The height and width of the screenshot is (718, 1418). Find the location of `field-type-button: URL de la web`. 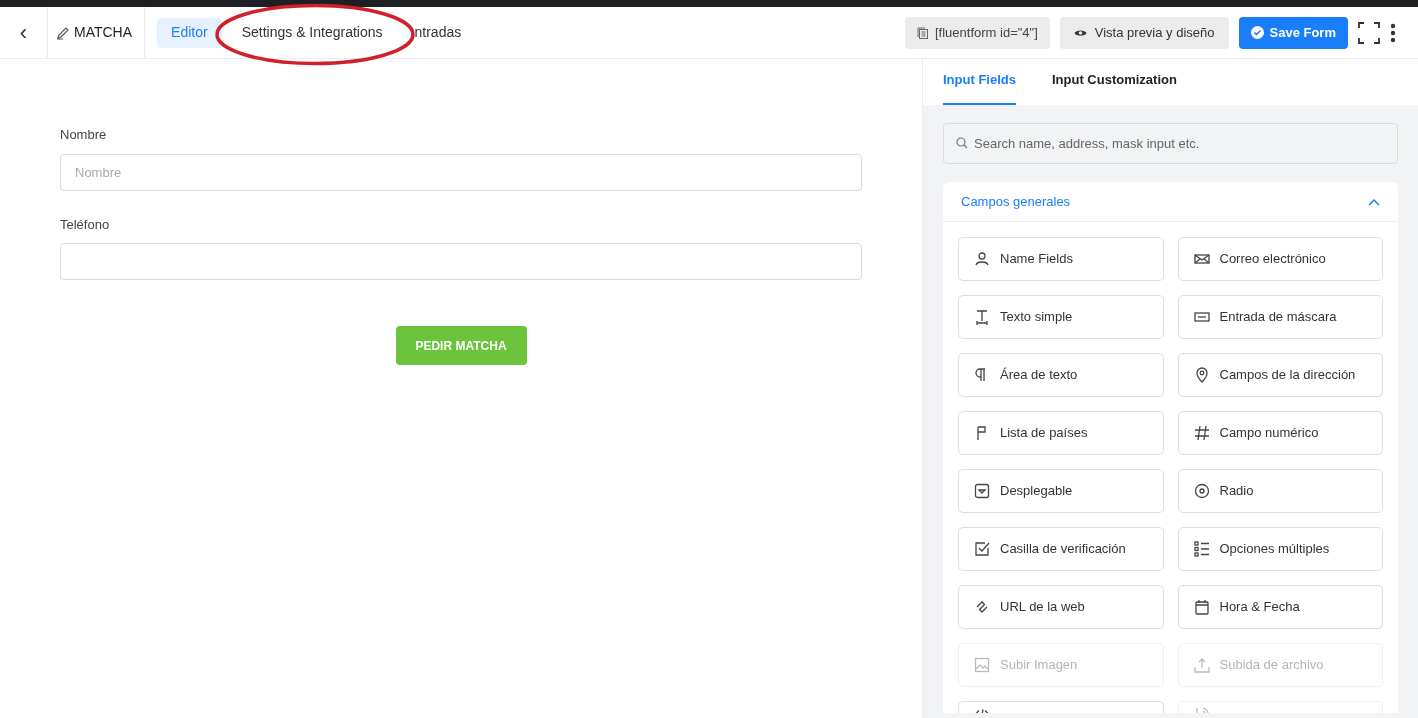

field-type-button: URL de la web is located at coordinates (1061, 607).